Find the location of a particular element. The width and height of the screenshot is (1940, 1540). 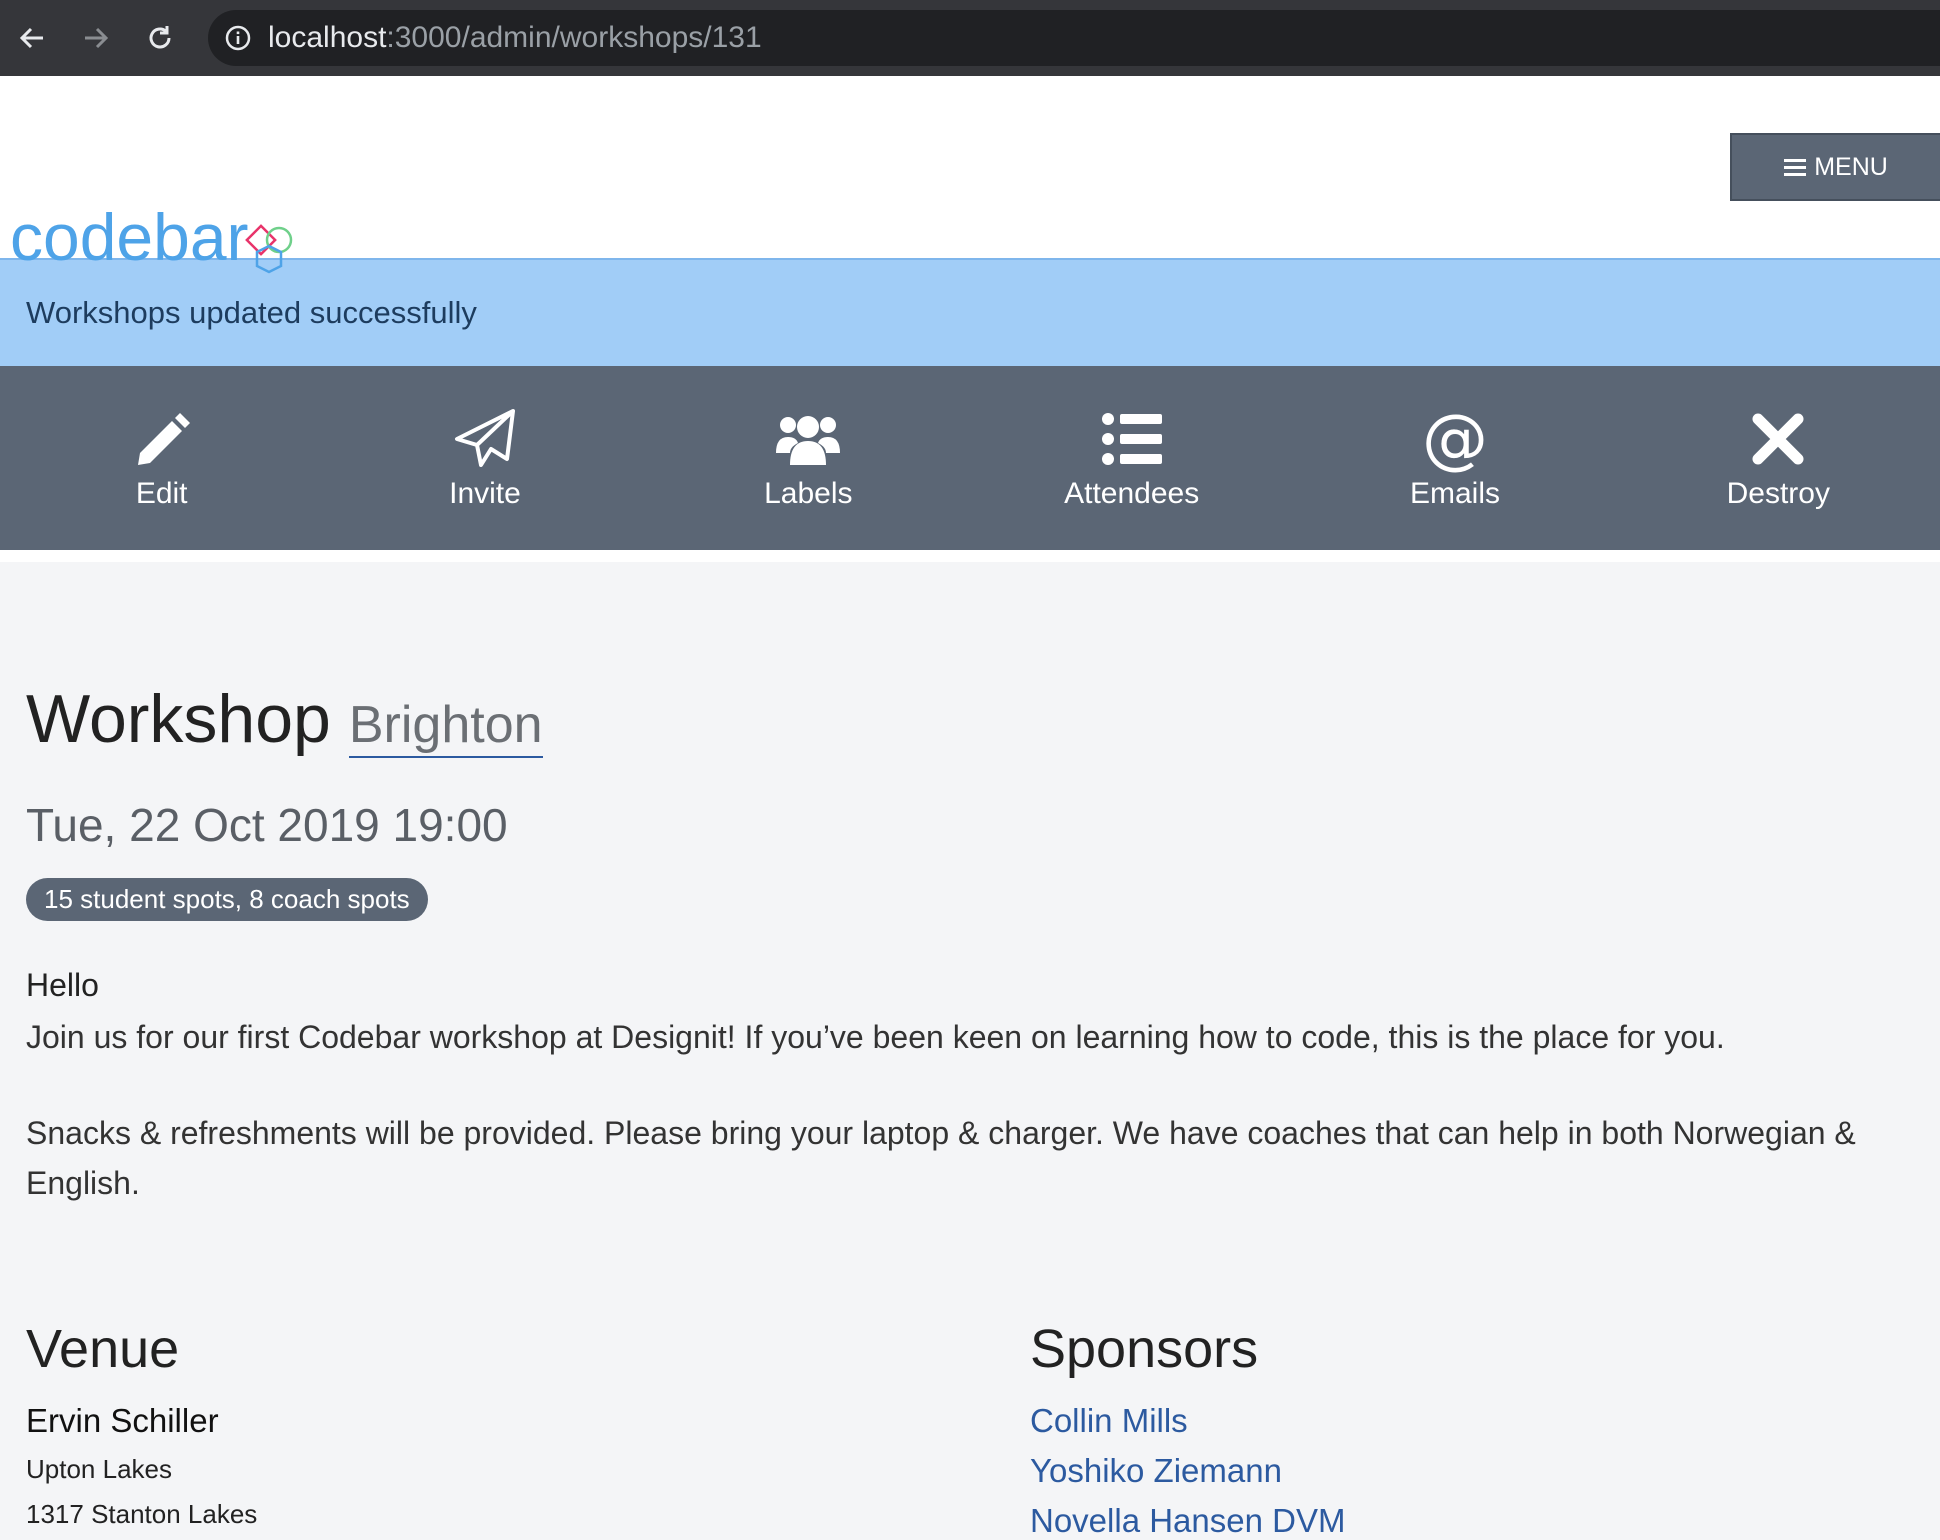

attendees-action: Attendees is located at coordinates (1131, 458).